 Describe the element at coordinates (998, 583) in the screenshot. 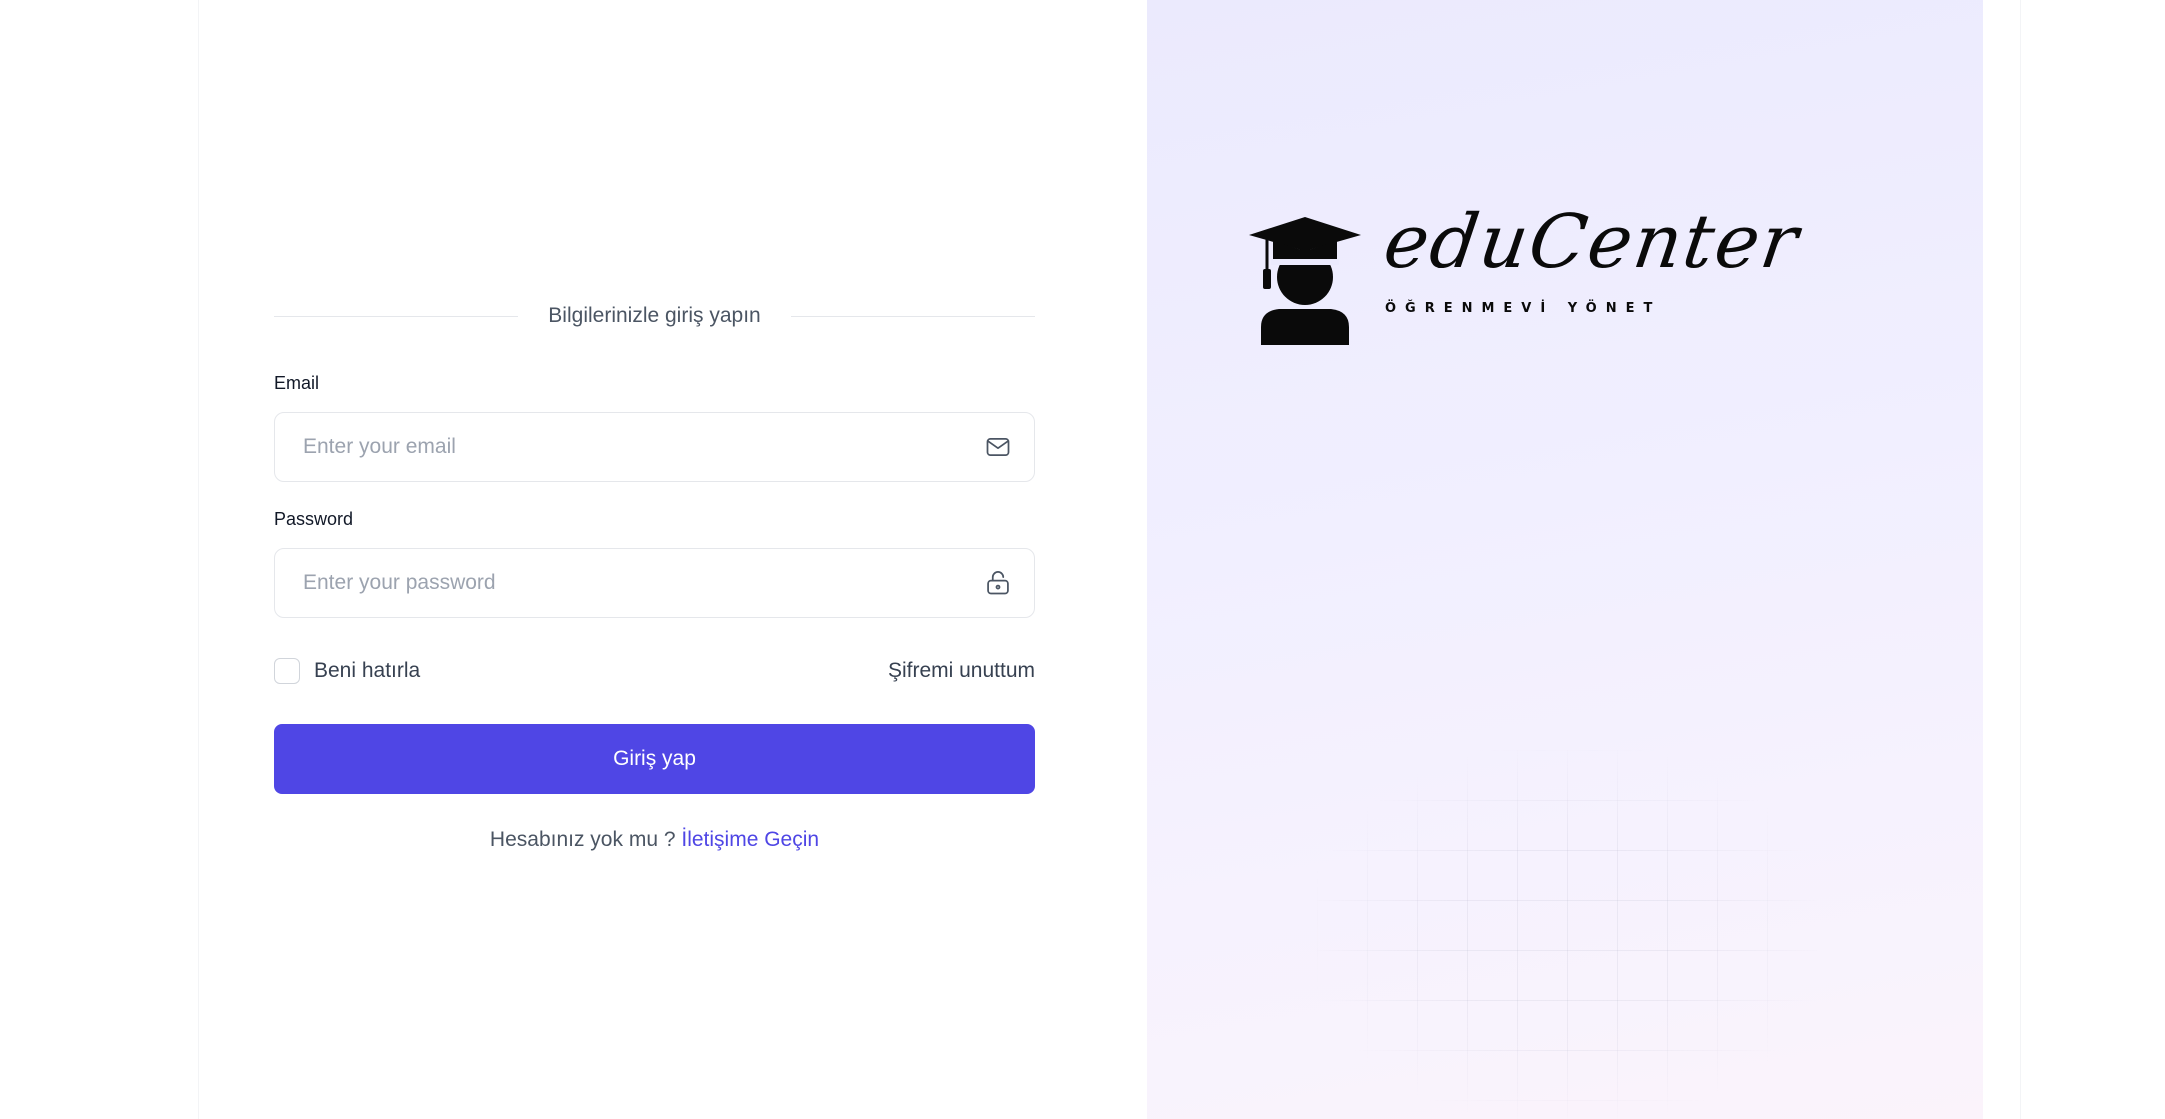

I see `lock-icon` at that location.